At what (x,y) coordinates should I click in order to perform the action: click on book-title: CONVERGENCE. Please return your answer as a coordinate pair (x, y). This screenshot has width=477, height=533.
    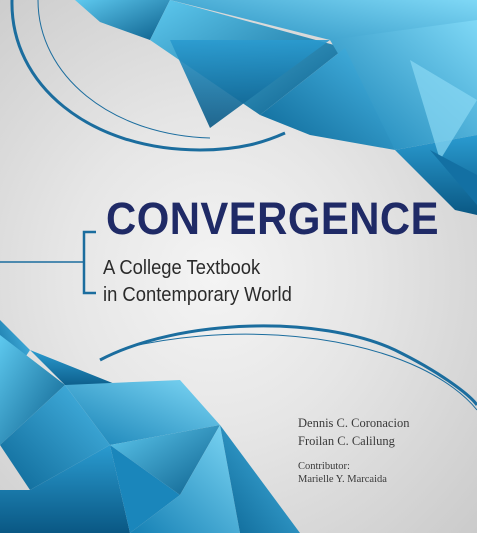
    Looking at the image, I should click on (272, 218).